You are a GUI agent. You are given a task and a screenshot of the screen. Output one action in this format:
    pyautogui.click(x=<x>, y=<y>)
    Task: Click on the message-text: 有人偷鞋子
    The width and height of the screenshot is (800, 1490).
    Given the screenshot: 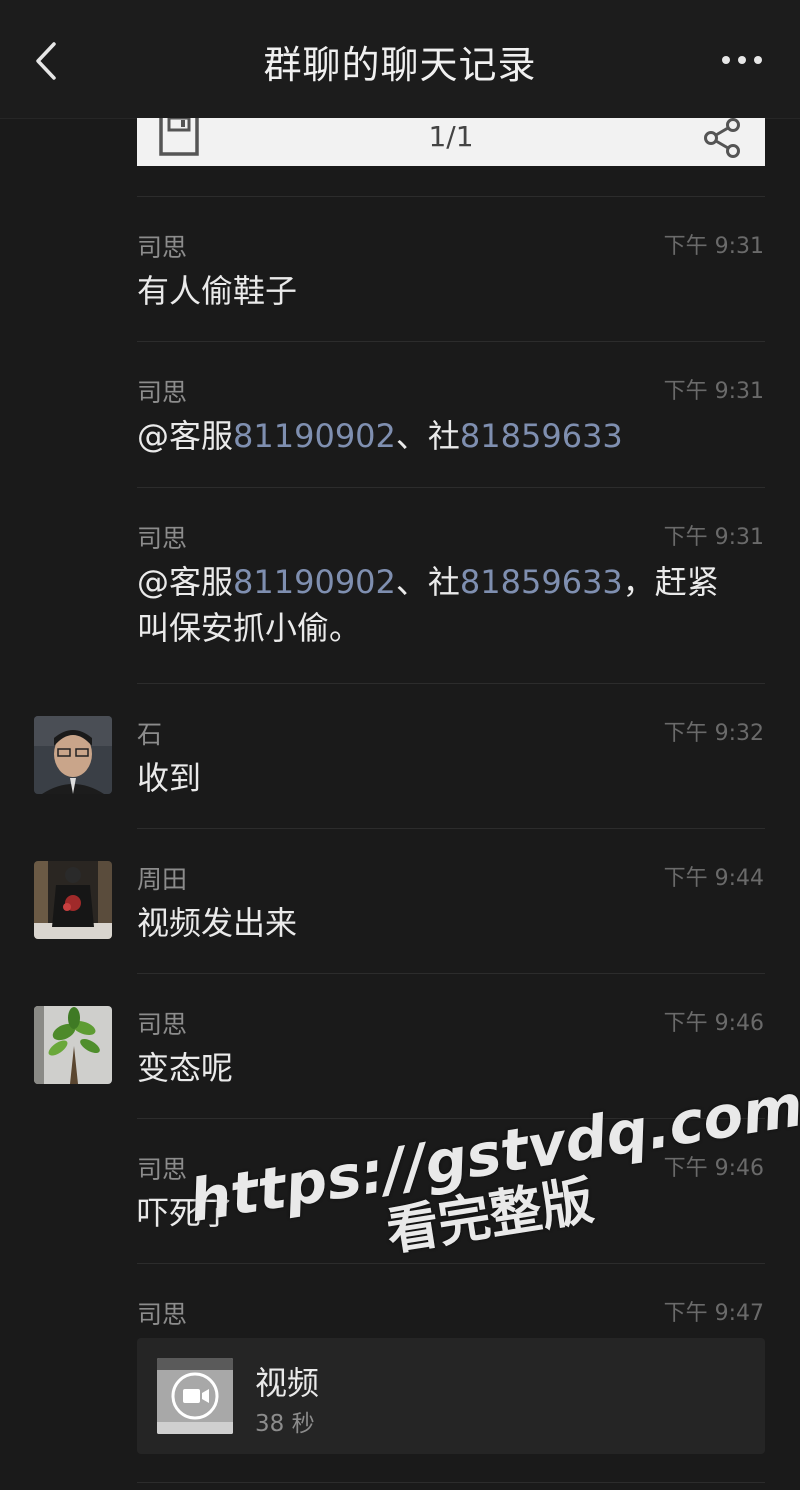 What is the action you would take?
    pyautogui.click(x=217, y=291)
    